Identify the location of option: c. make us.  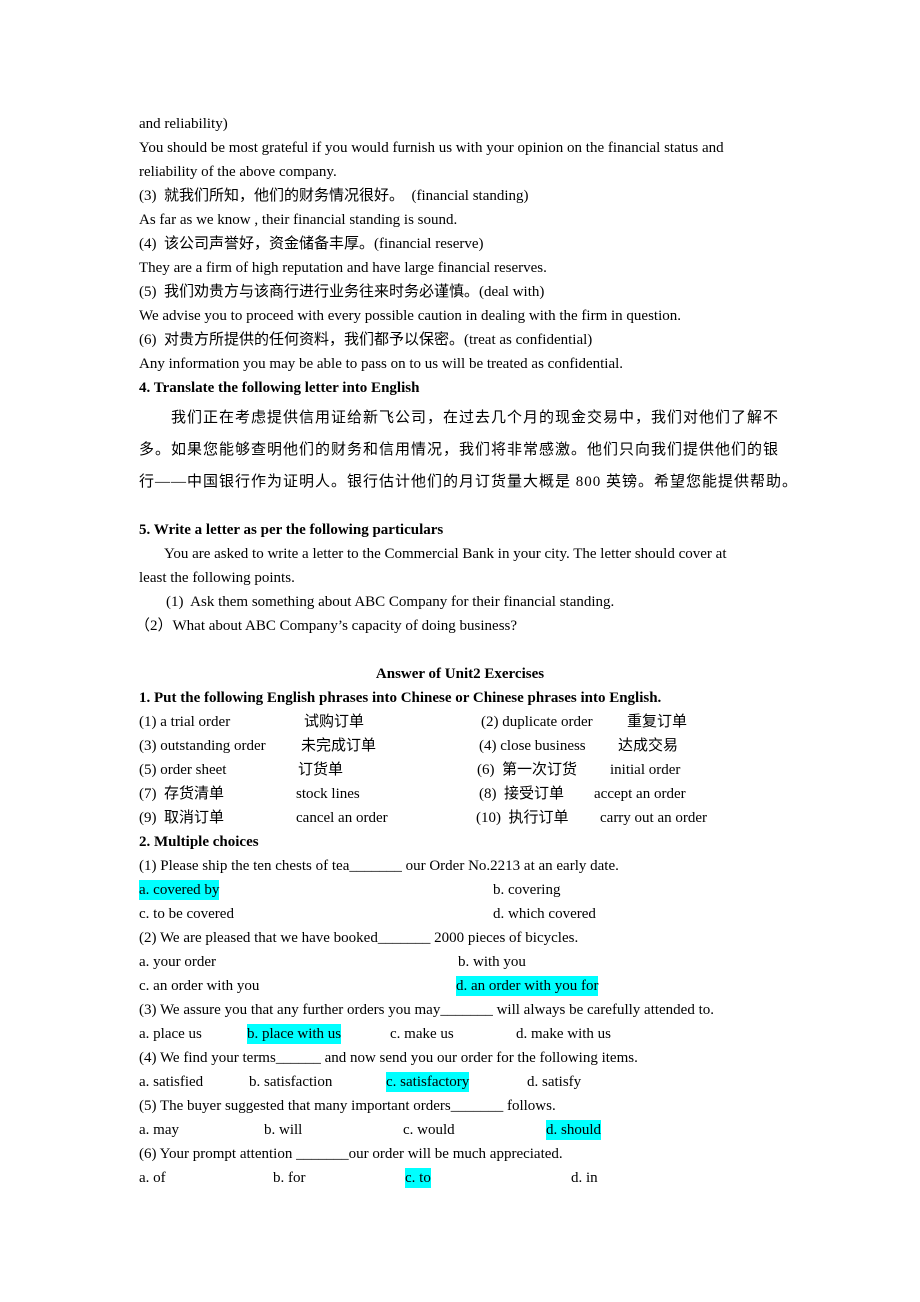
(422, 1034).